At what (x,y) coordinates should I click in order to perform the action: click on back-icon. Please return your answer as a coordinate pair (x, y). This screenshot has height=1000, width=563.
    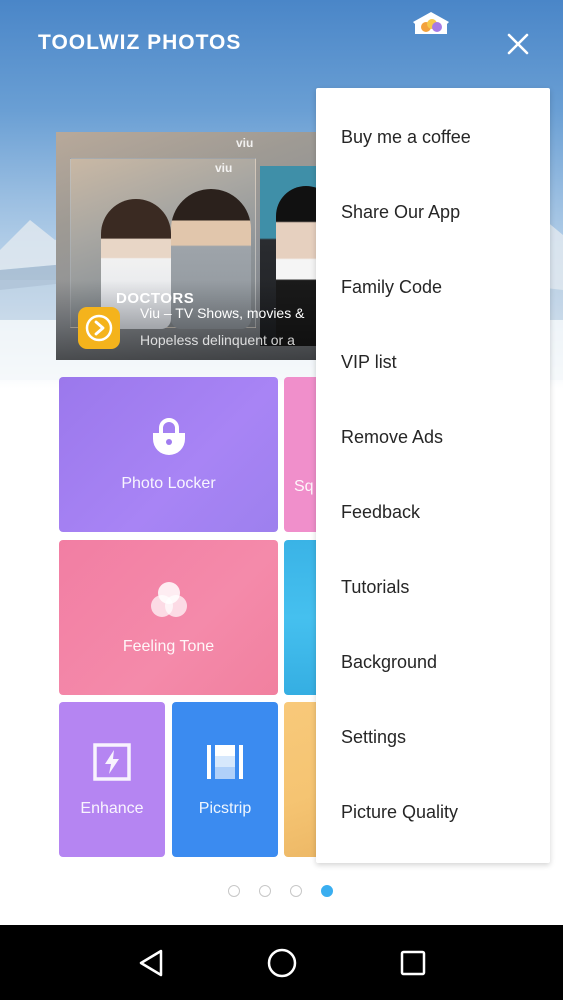
    Looking at the image, I should click on (150, 962).